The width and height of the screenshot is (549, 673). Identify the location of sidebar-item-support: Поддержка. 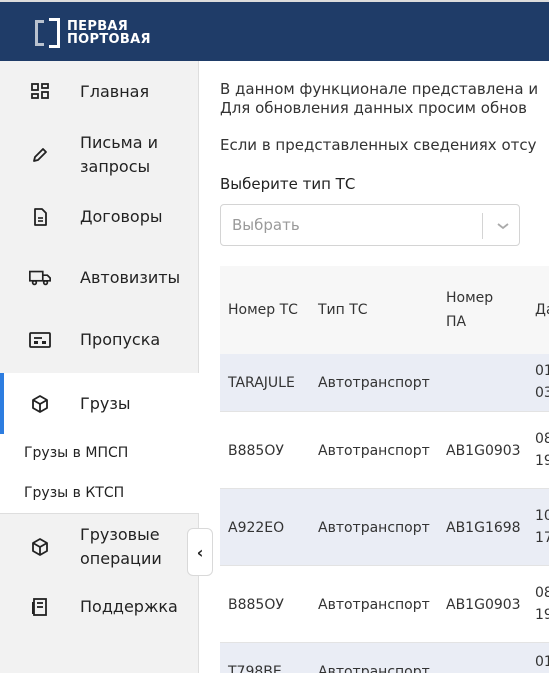
(99, 607).